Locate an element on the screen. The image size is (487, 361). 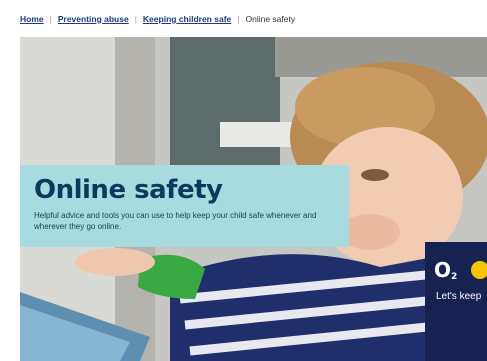
page-title: Online safety is located at coordinates (128, 190).